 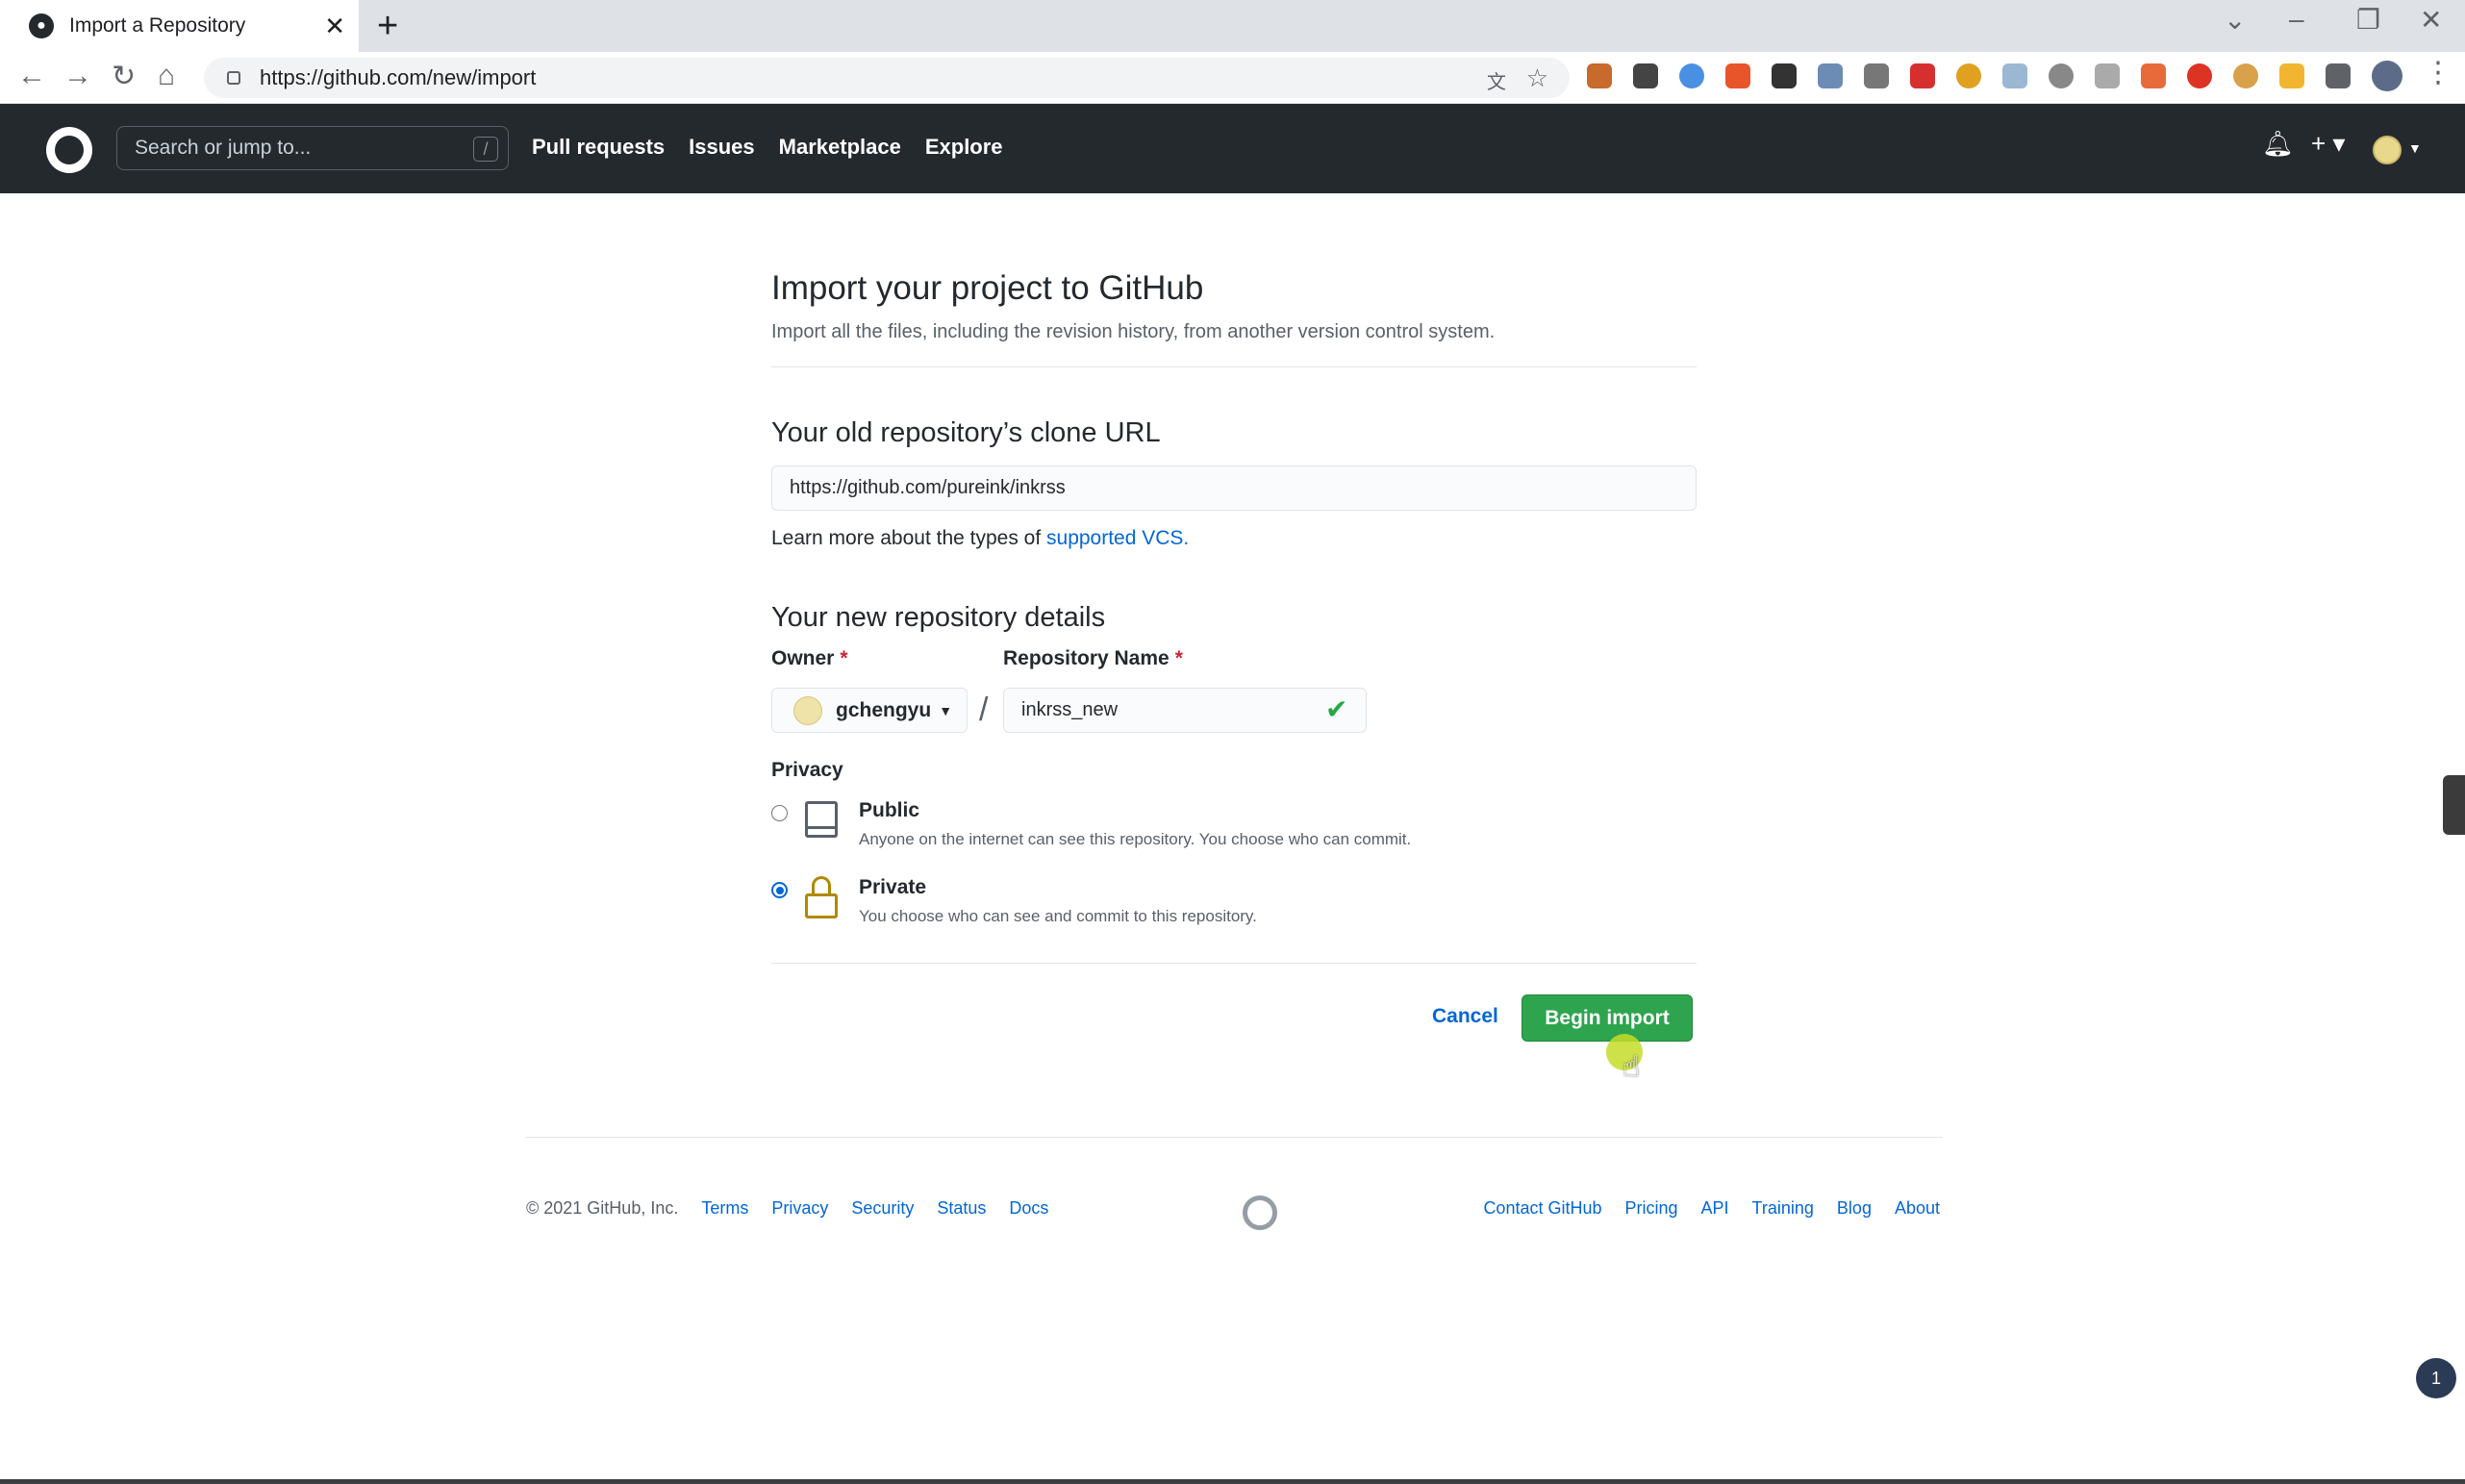 I want to click on footer-link-terms: Terms, so click(x=724, y=1208).